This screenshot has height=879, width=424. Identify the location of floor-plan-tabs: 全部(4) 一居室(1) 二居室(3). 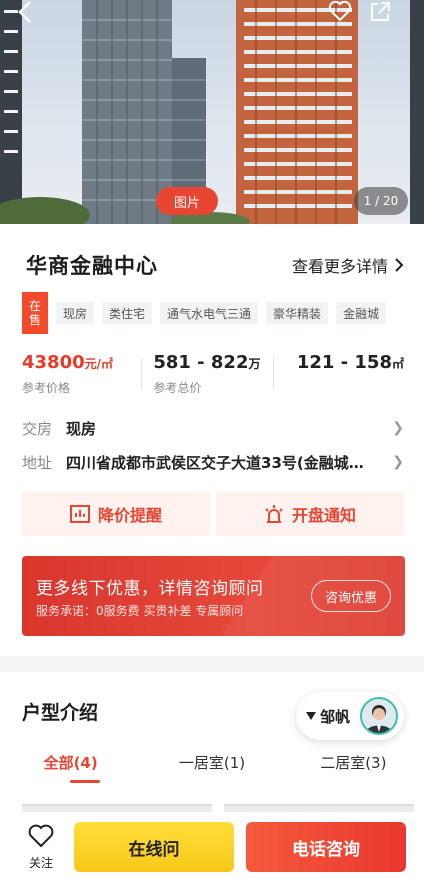
(212, 767).